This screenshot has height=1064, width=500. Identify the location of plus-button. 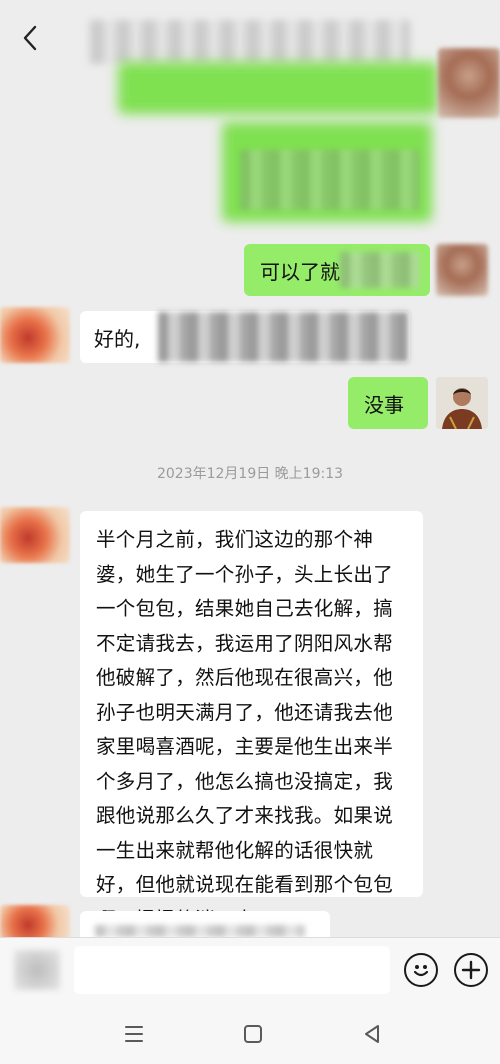
(471, 970).